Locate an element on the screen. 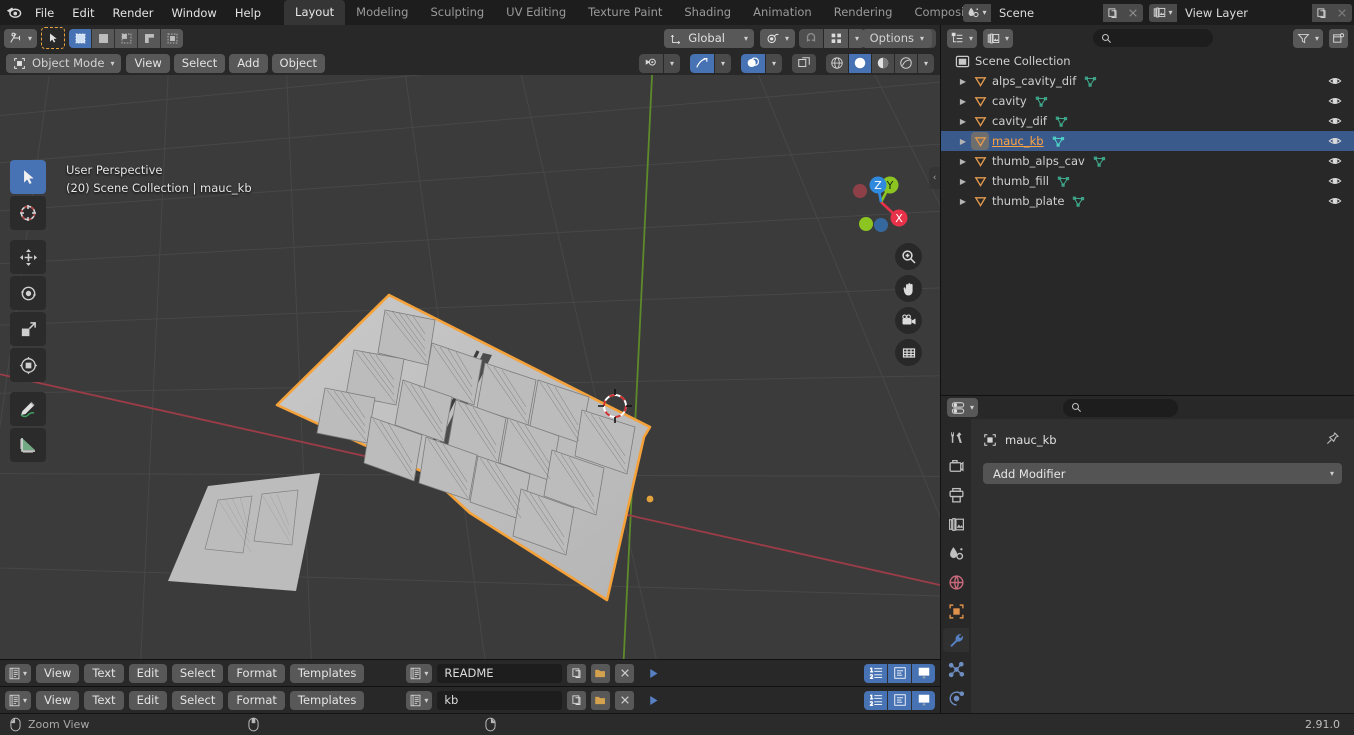 This screenshot has width=1354, height=735. word-wrap-toggle is located at coordinates (899, 700).